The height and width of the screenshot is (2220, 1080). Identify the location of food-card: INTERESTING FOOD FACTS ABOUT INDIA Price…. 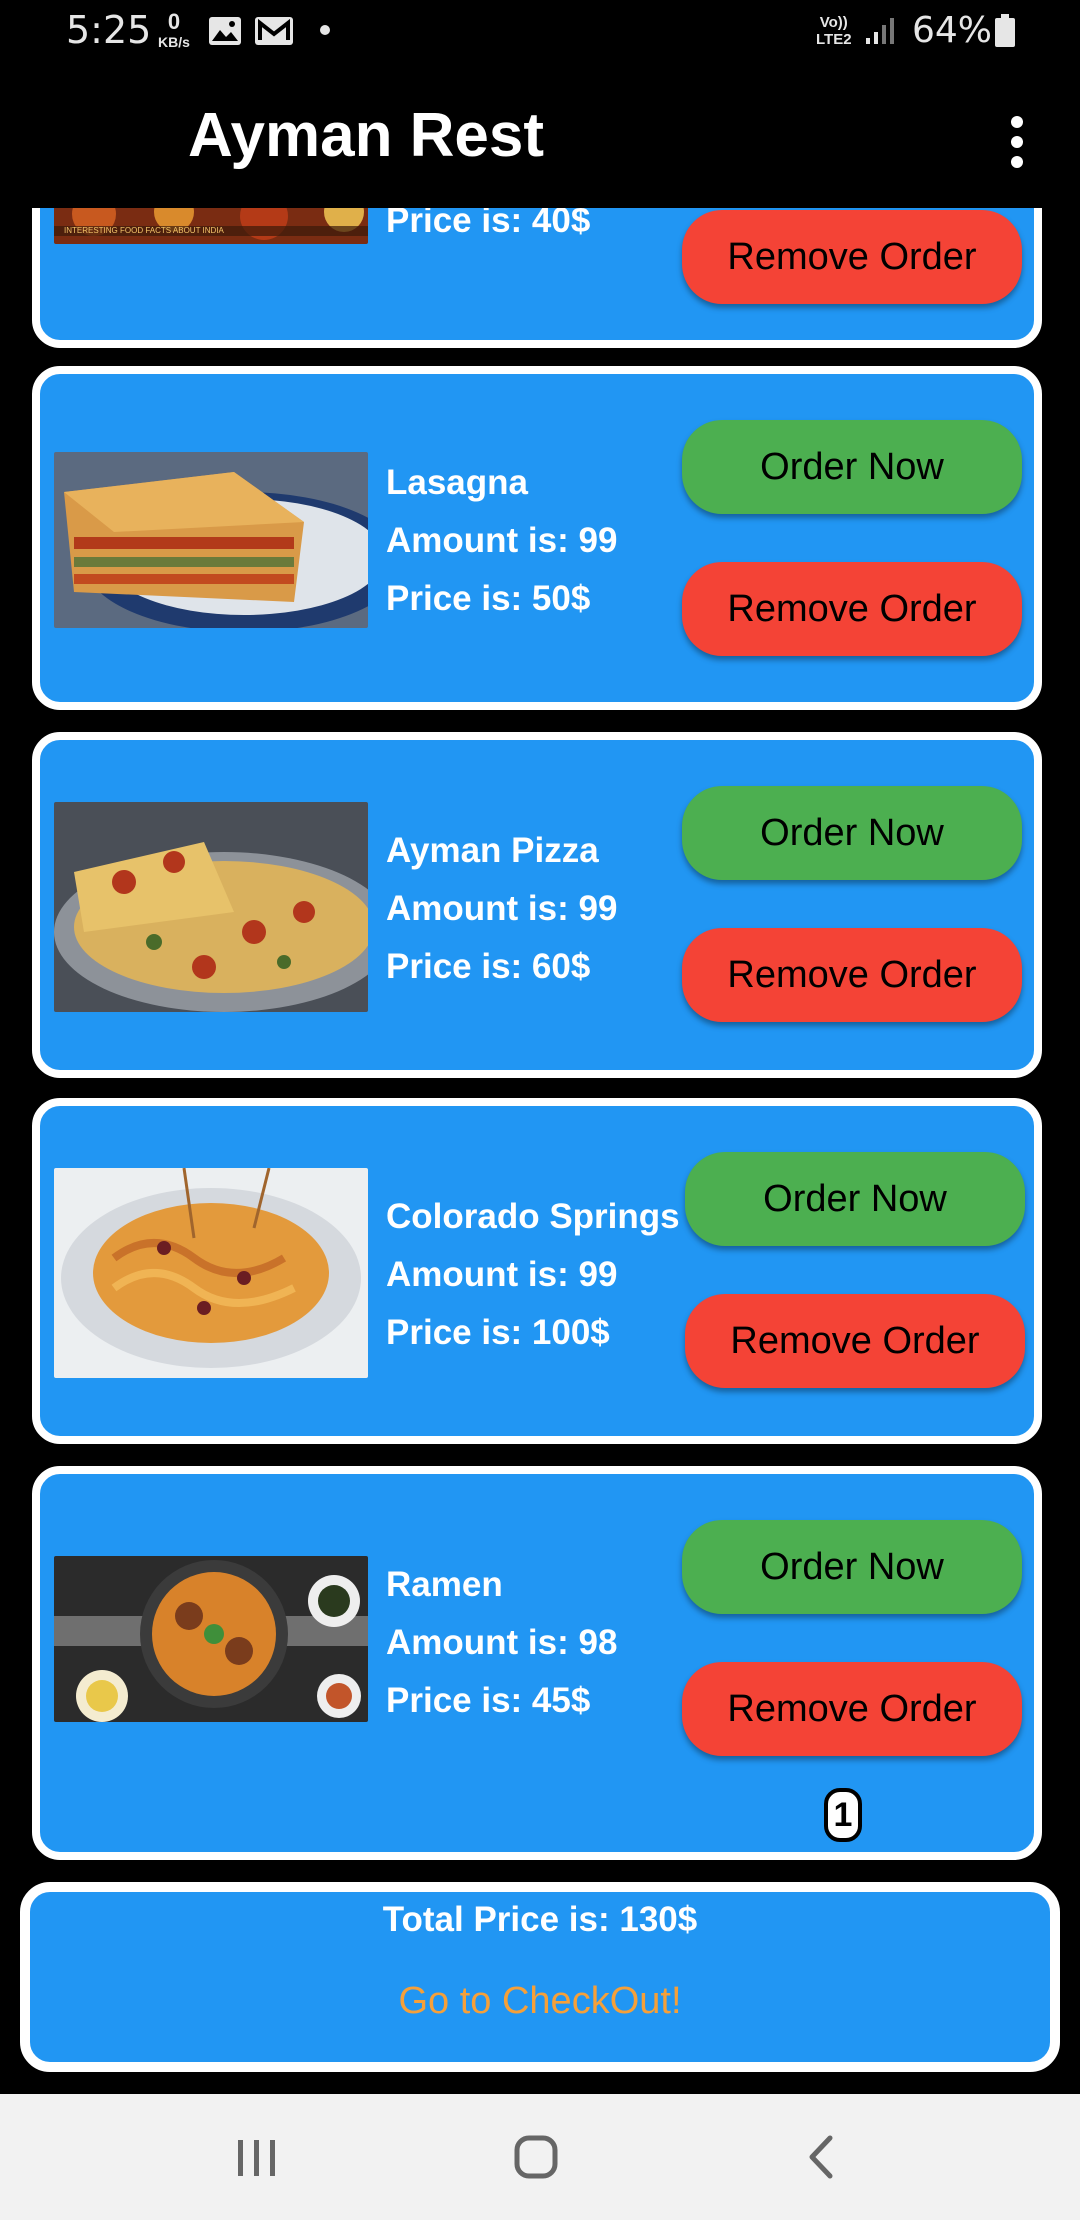
(537, 278).